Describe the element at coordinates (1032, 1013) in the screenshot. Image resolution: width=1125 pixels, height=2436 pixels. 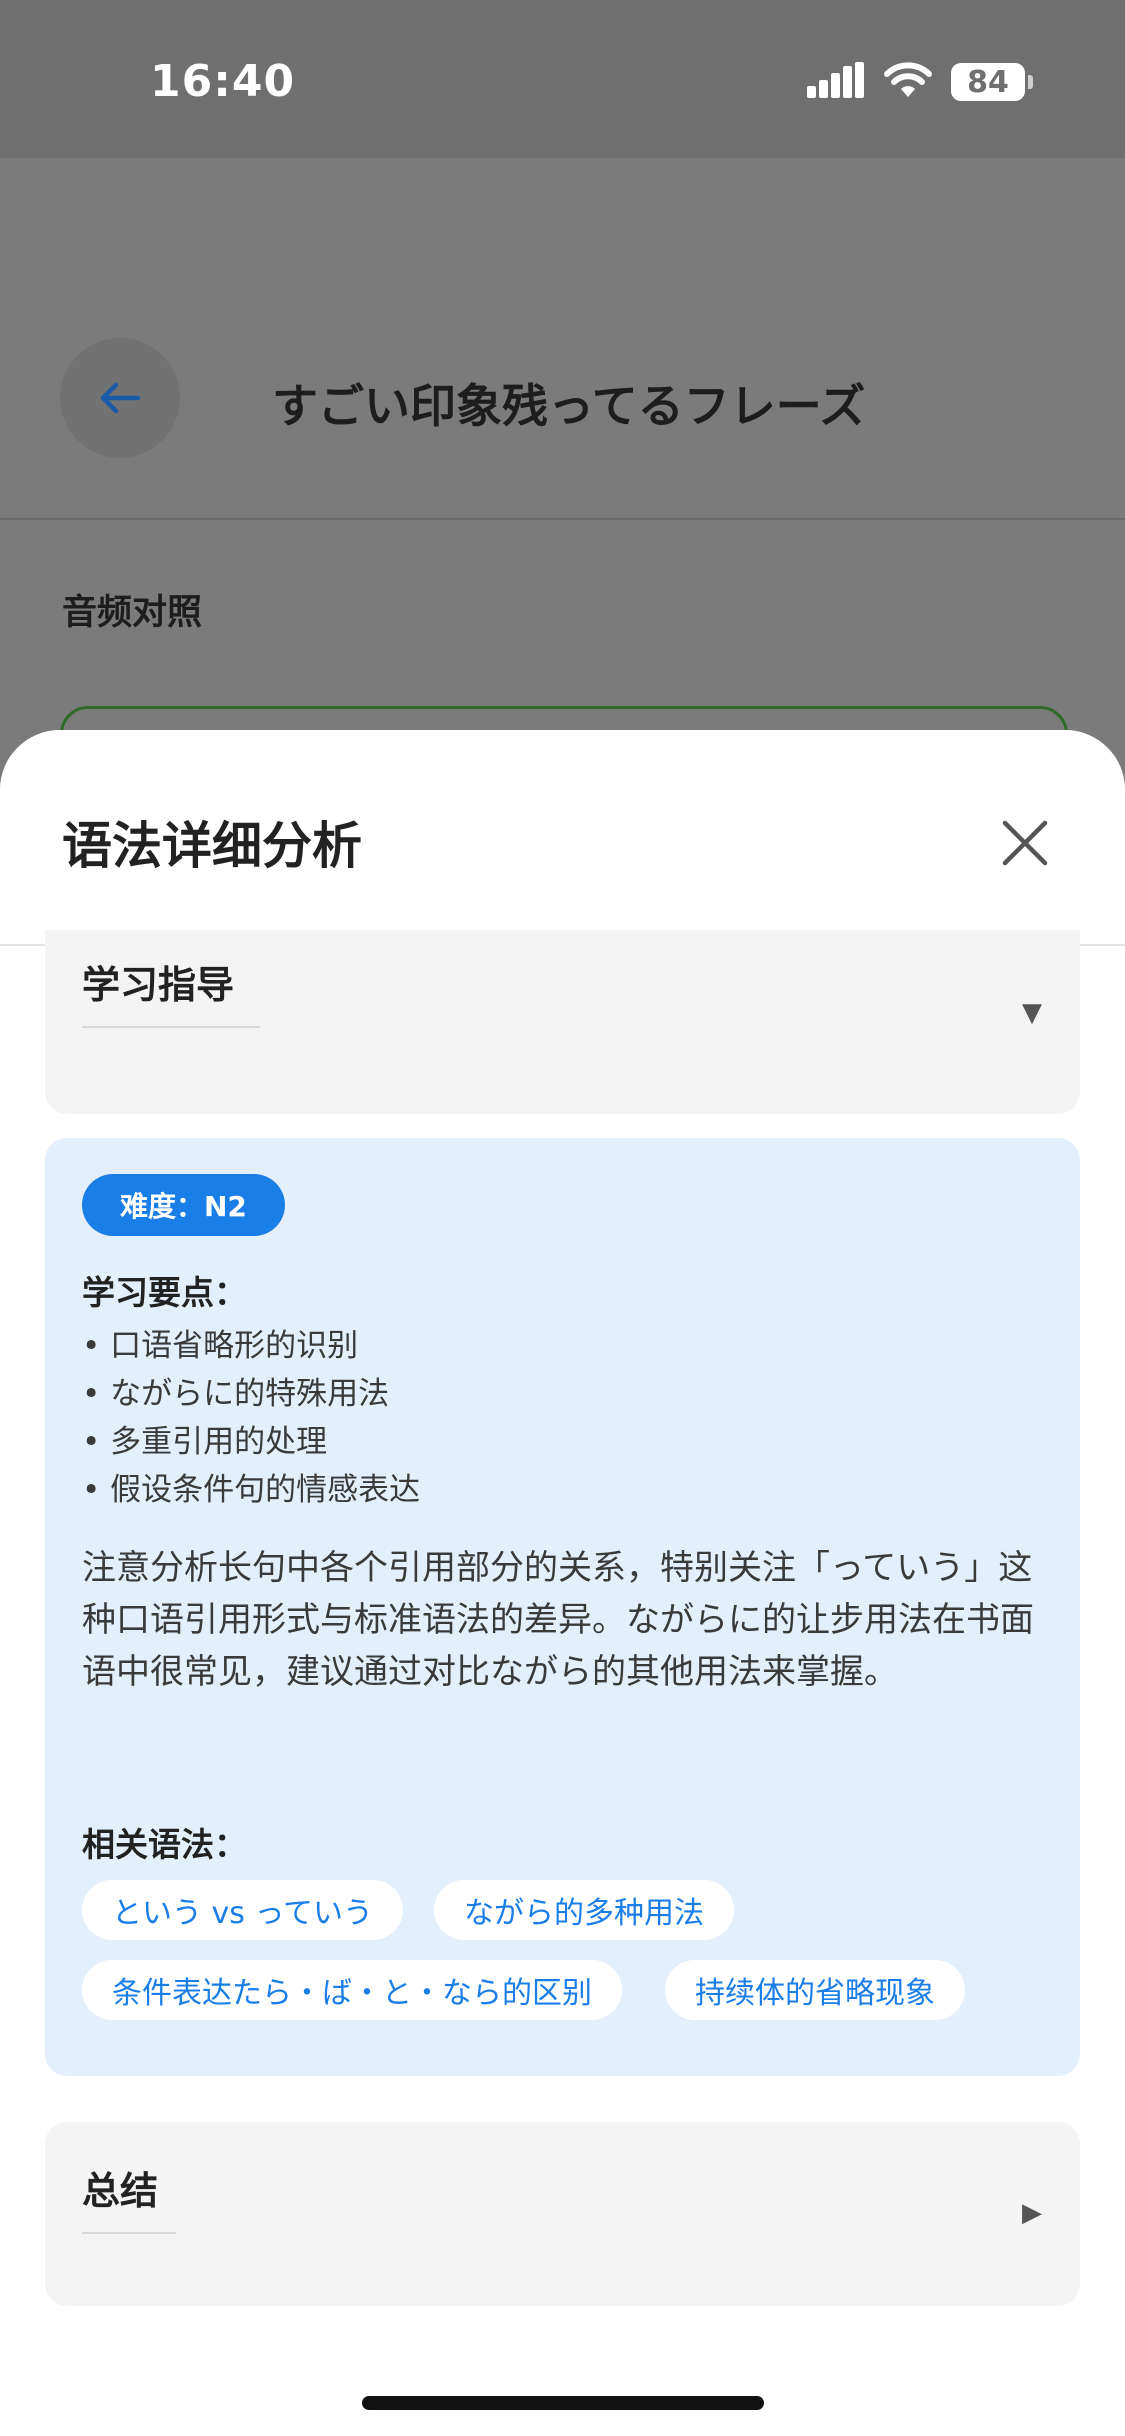
I see `chevron-down-icon: ▼` at that location.